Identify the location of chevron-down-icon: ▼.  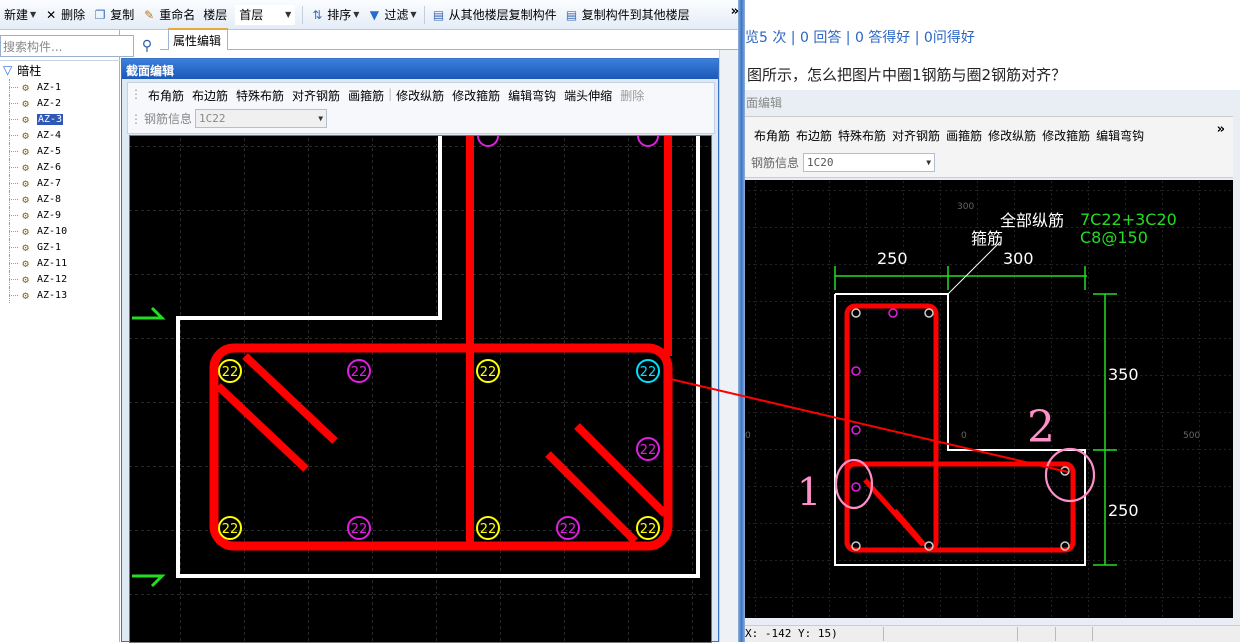
(929, 162).